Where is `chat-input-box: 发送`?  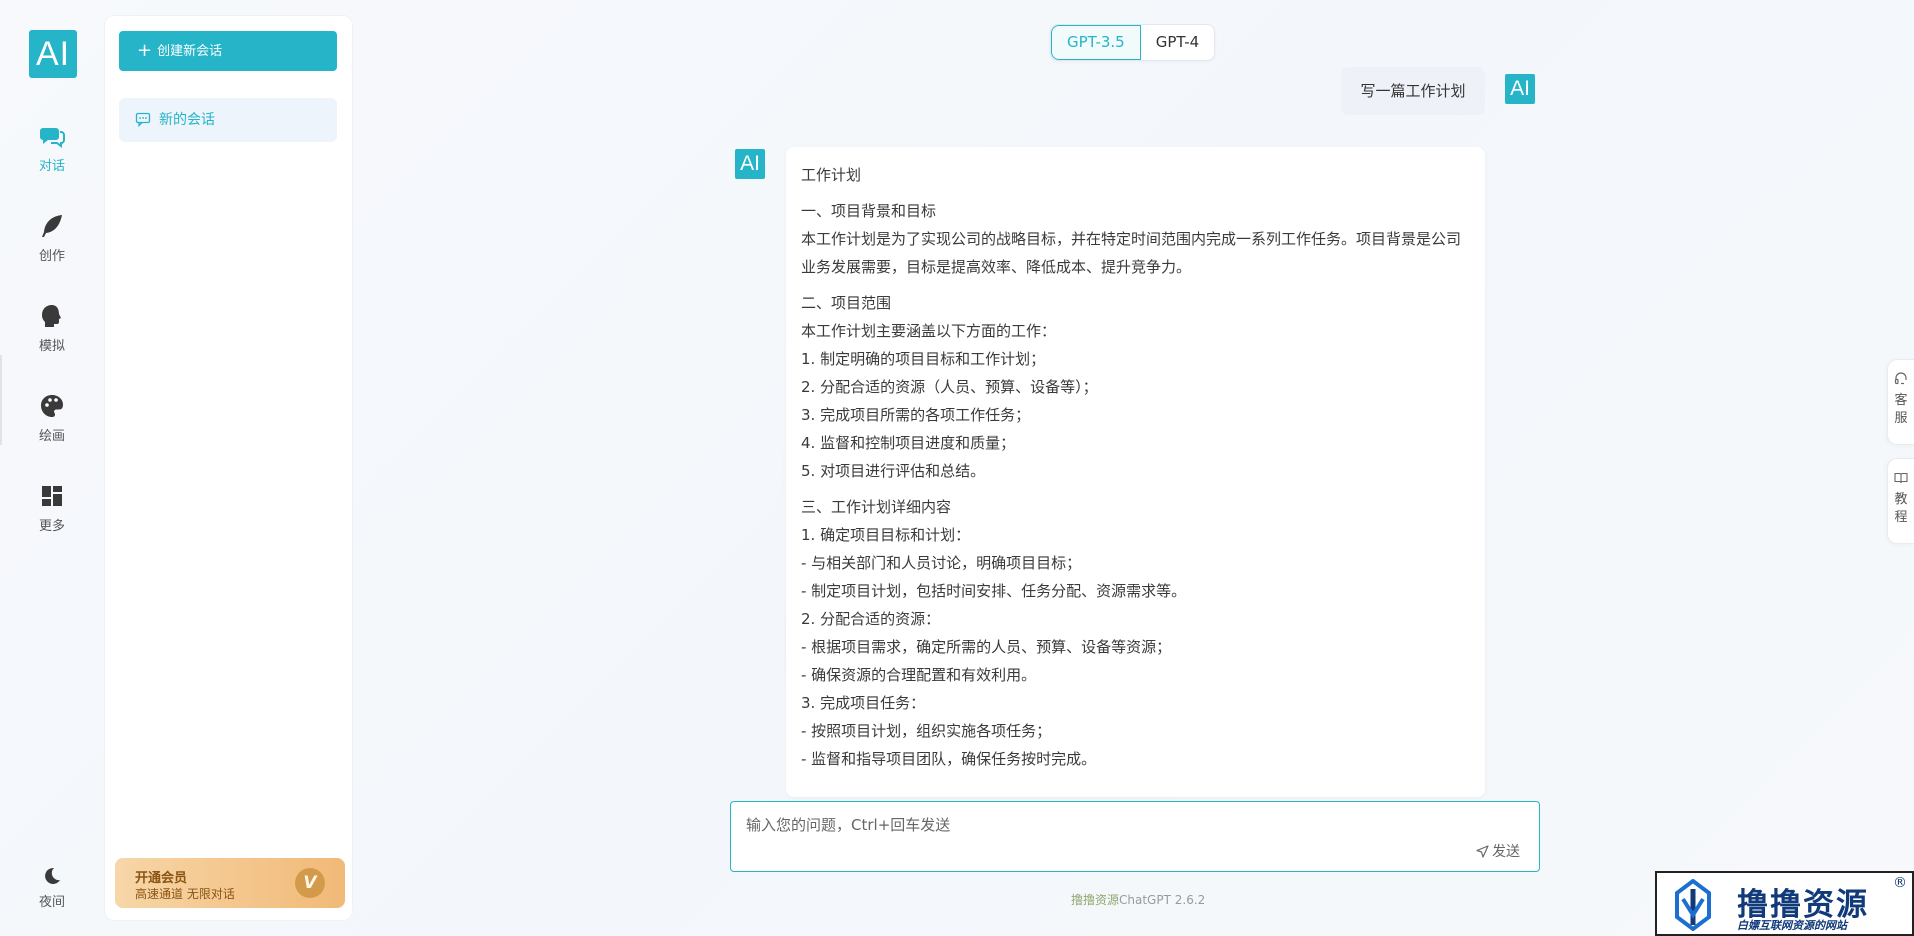 chat-input-box: 发送 is located at coordinates (1135, 836).